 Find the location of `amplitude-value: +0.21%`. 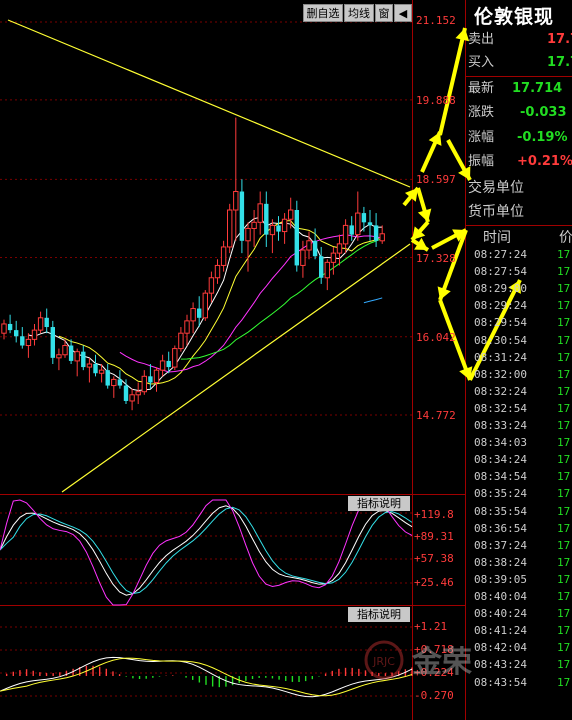

amplitude-value: +0.21% is located at coordinates (544, 161).